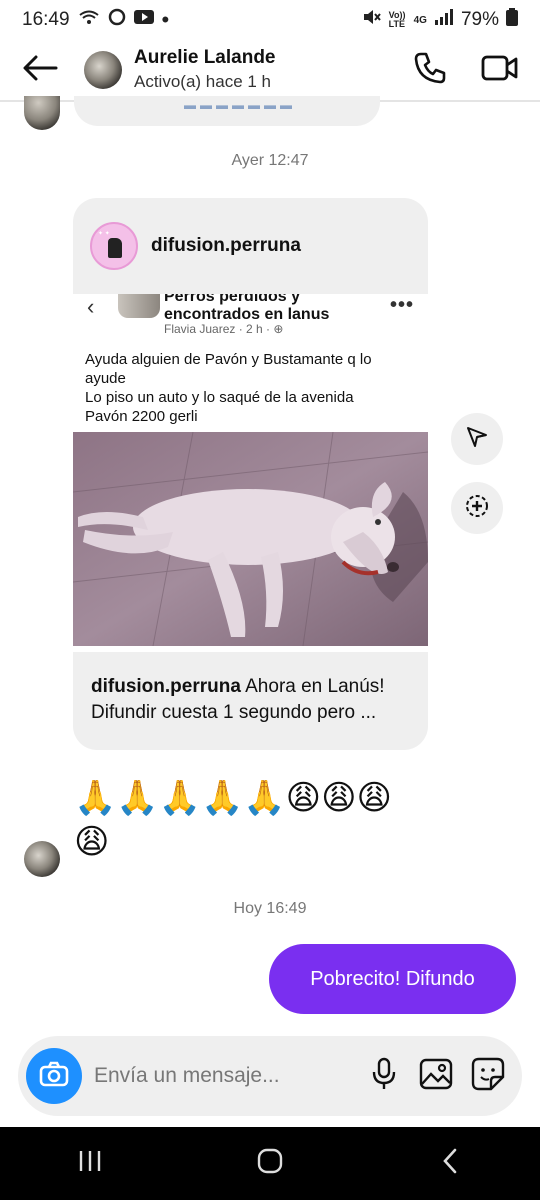 This screenshot has width=540, height=1200. Describe the element at coordinates (205, 57) in the screenshot. I see `contact-name: Aurelie Lalande` at that location.